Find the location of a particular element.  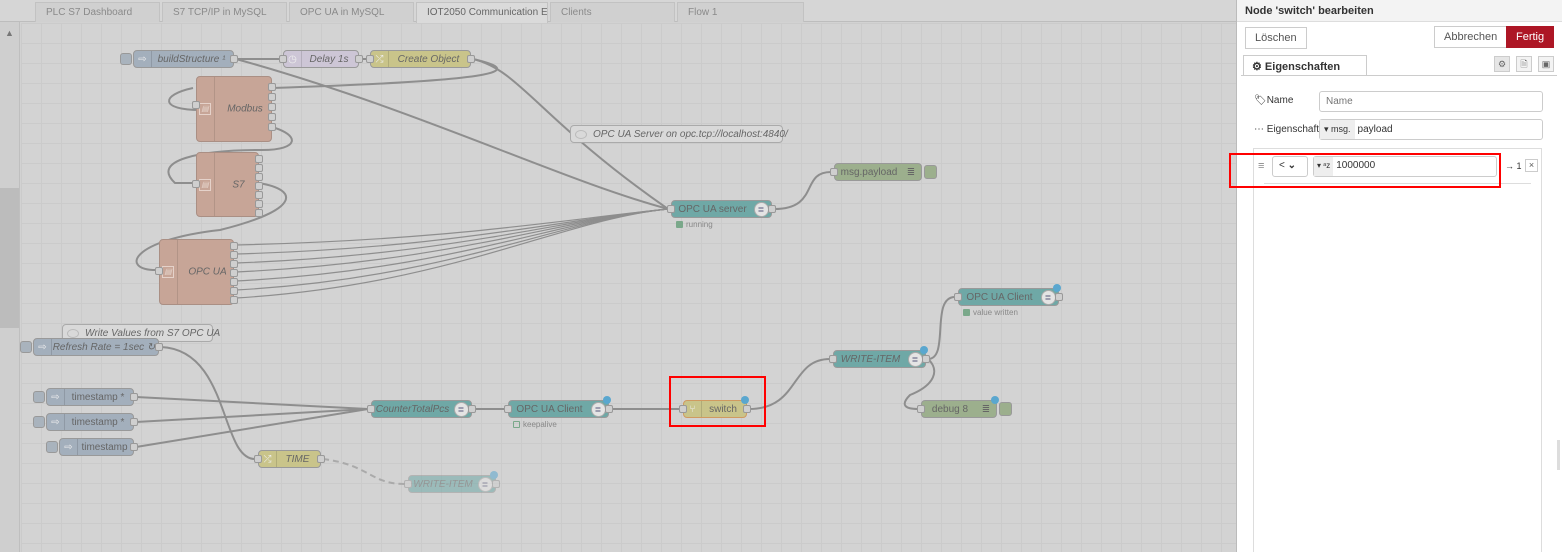

node-opcua: ▤ OPC UA is located at coordinates (196, 272).